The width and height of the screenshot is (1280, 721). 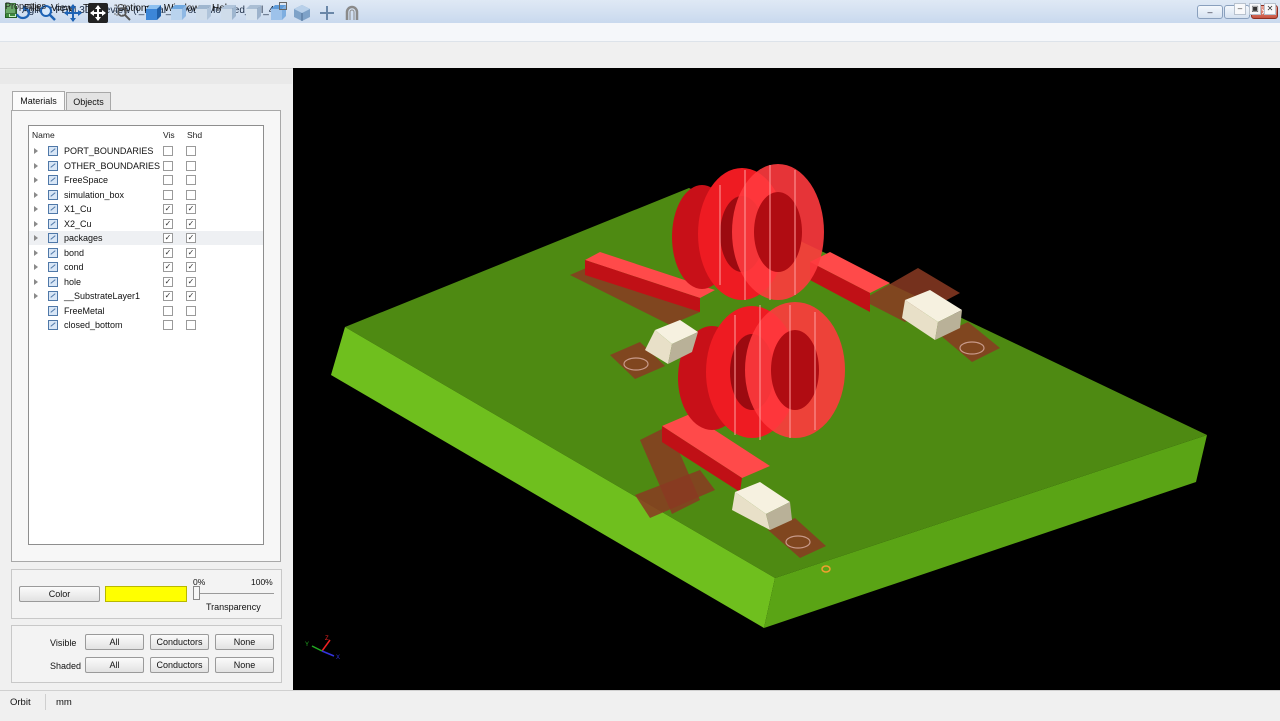 What do you see at coordinates (86, 180) in the screenshot?
I see `material-name: FreeSpace` at bounding box center [86, 180].